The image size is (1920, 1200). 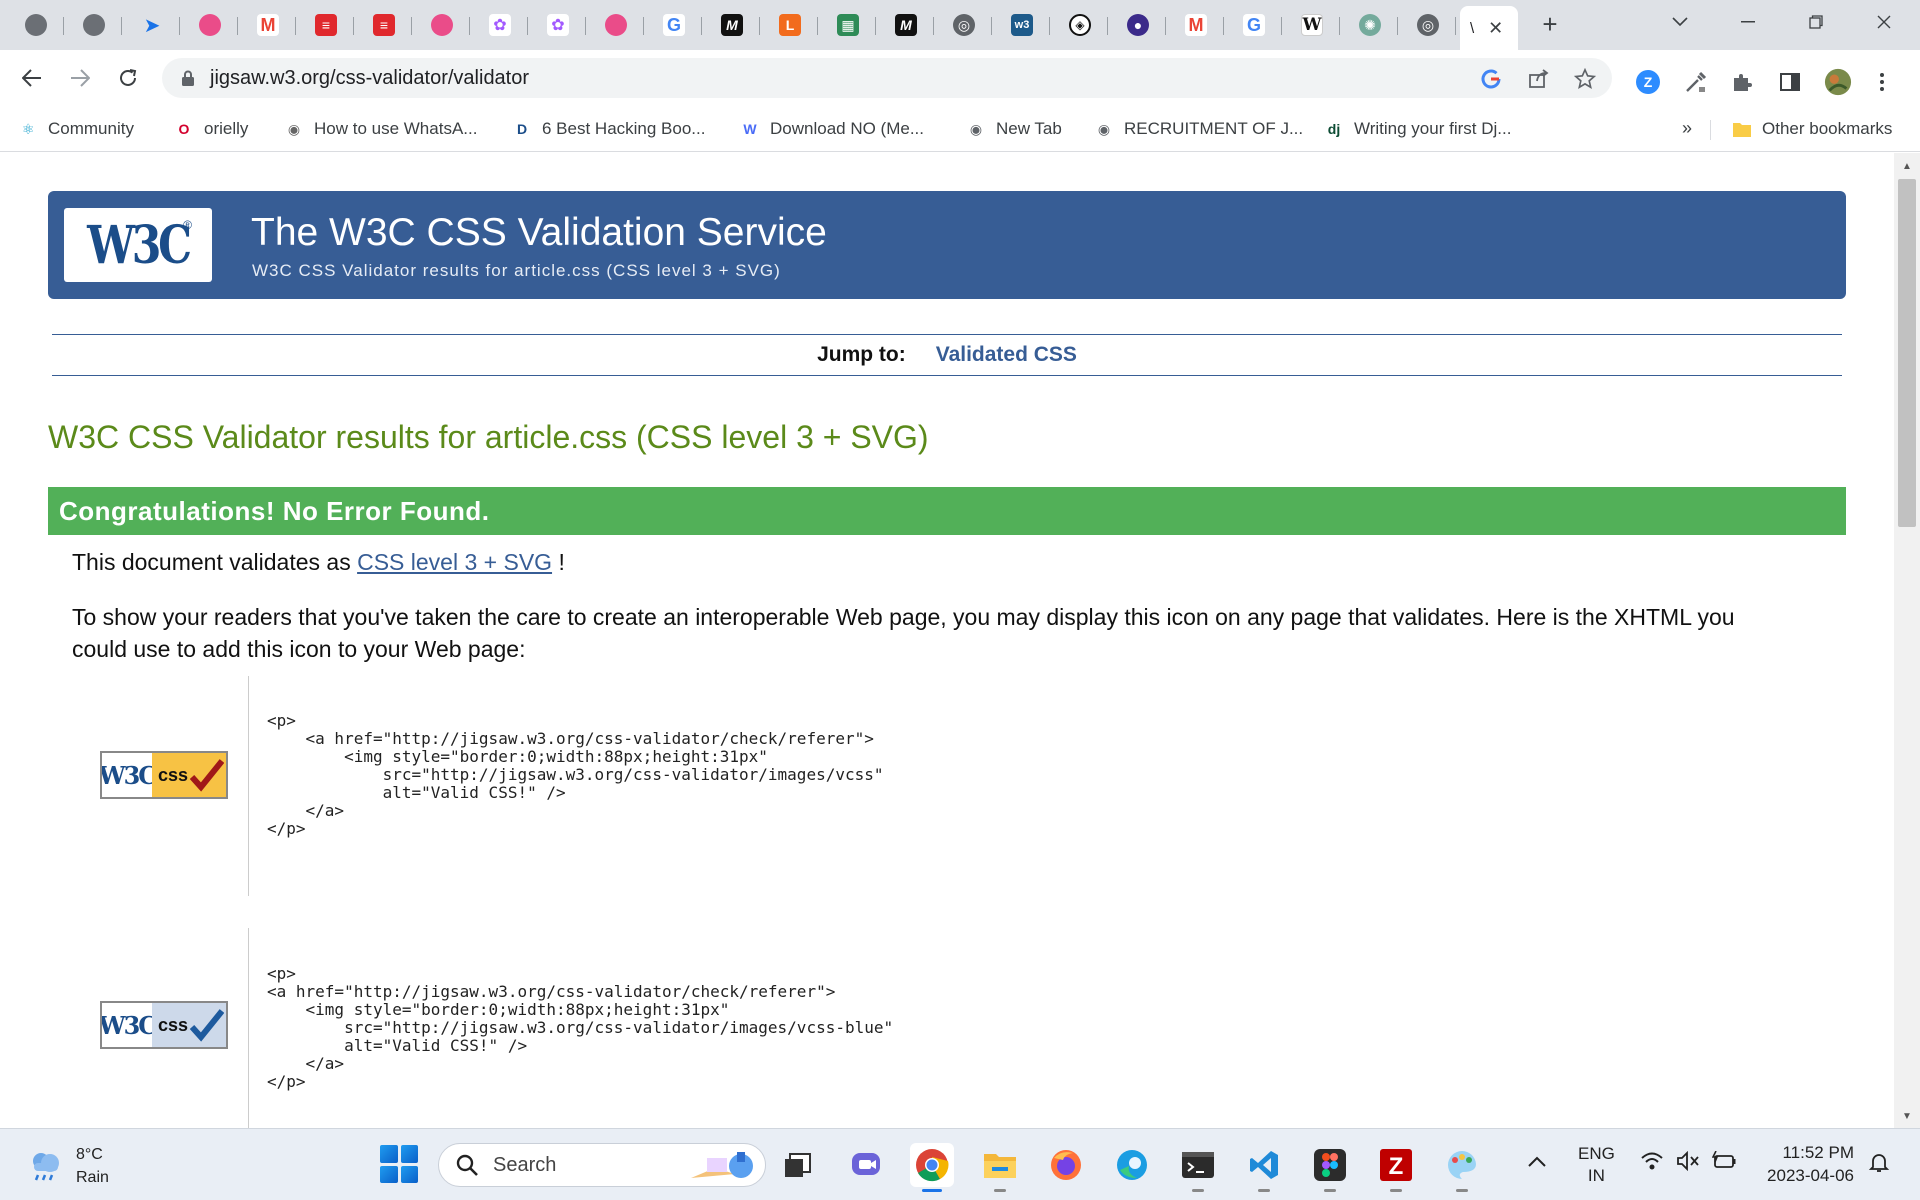 What do you see at coordinates (454, 562) in the screenshot?
I see `css-level-link: CSS level 3 + SVG` at bounding box center [454, 562].